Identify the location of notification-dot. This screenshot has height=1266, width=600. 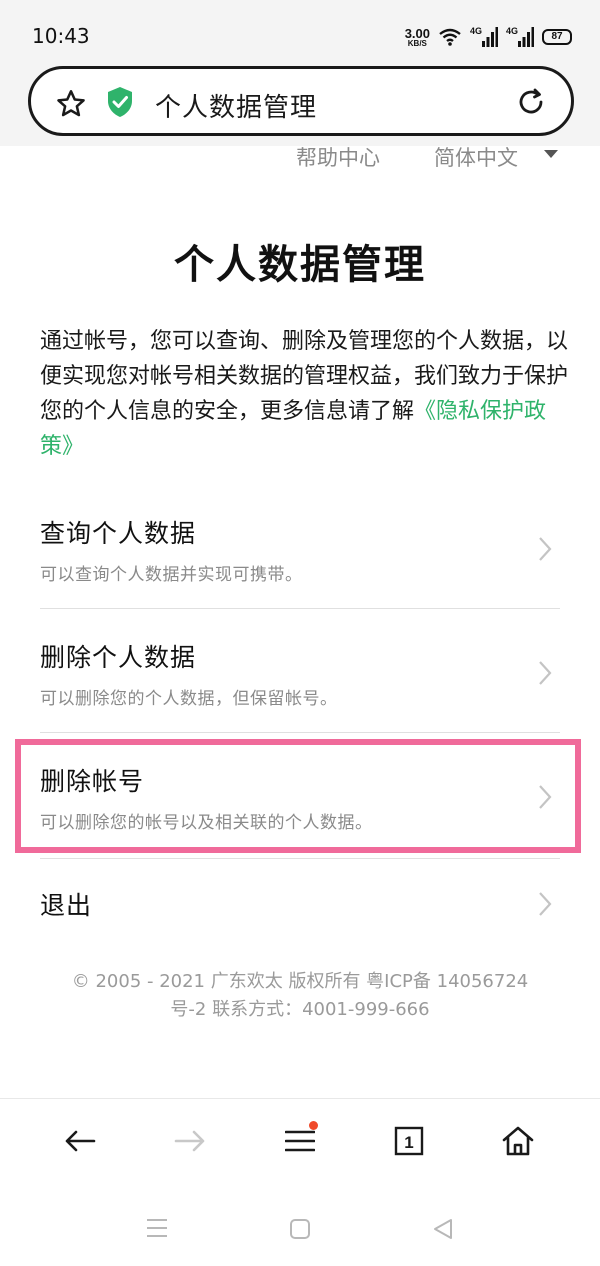
(313, 1125).